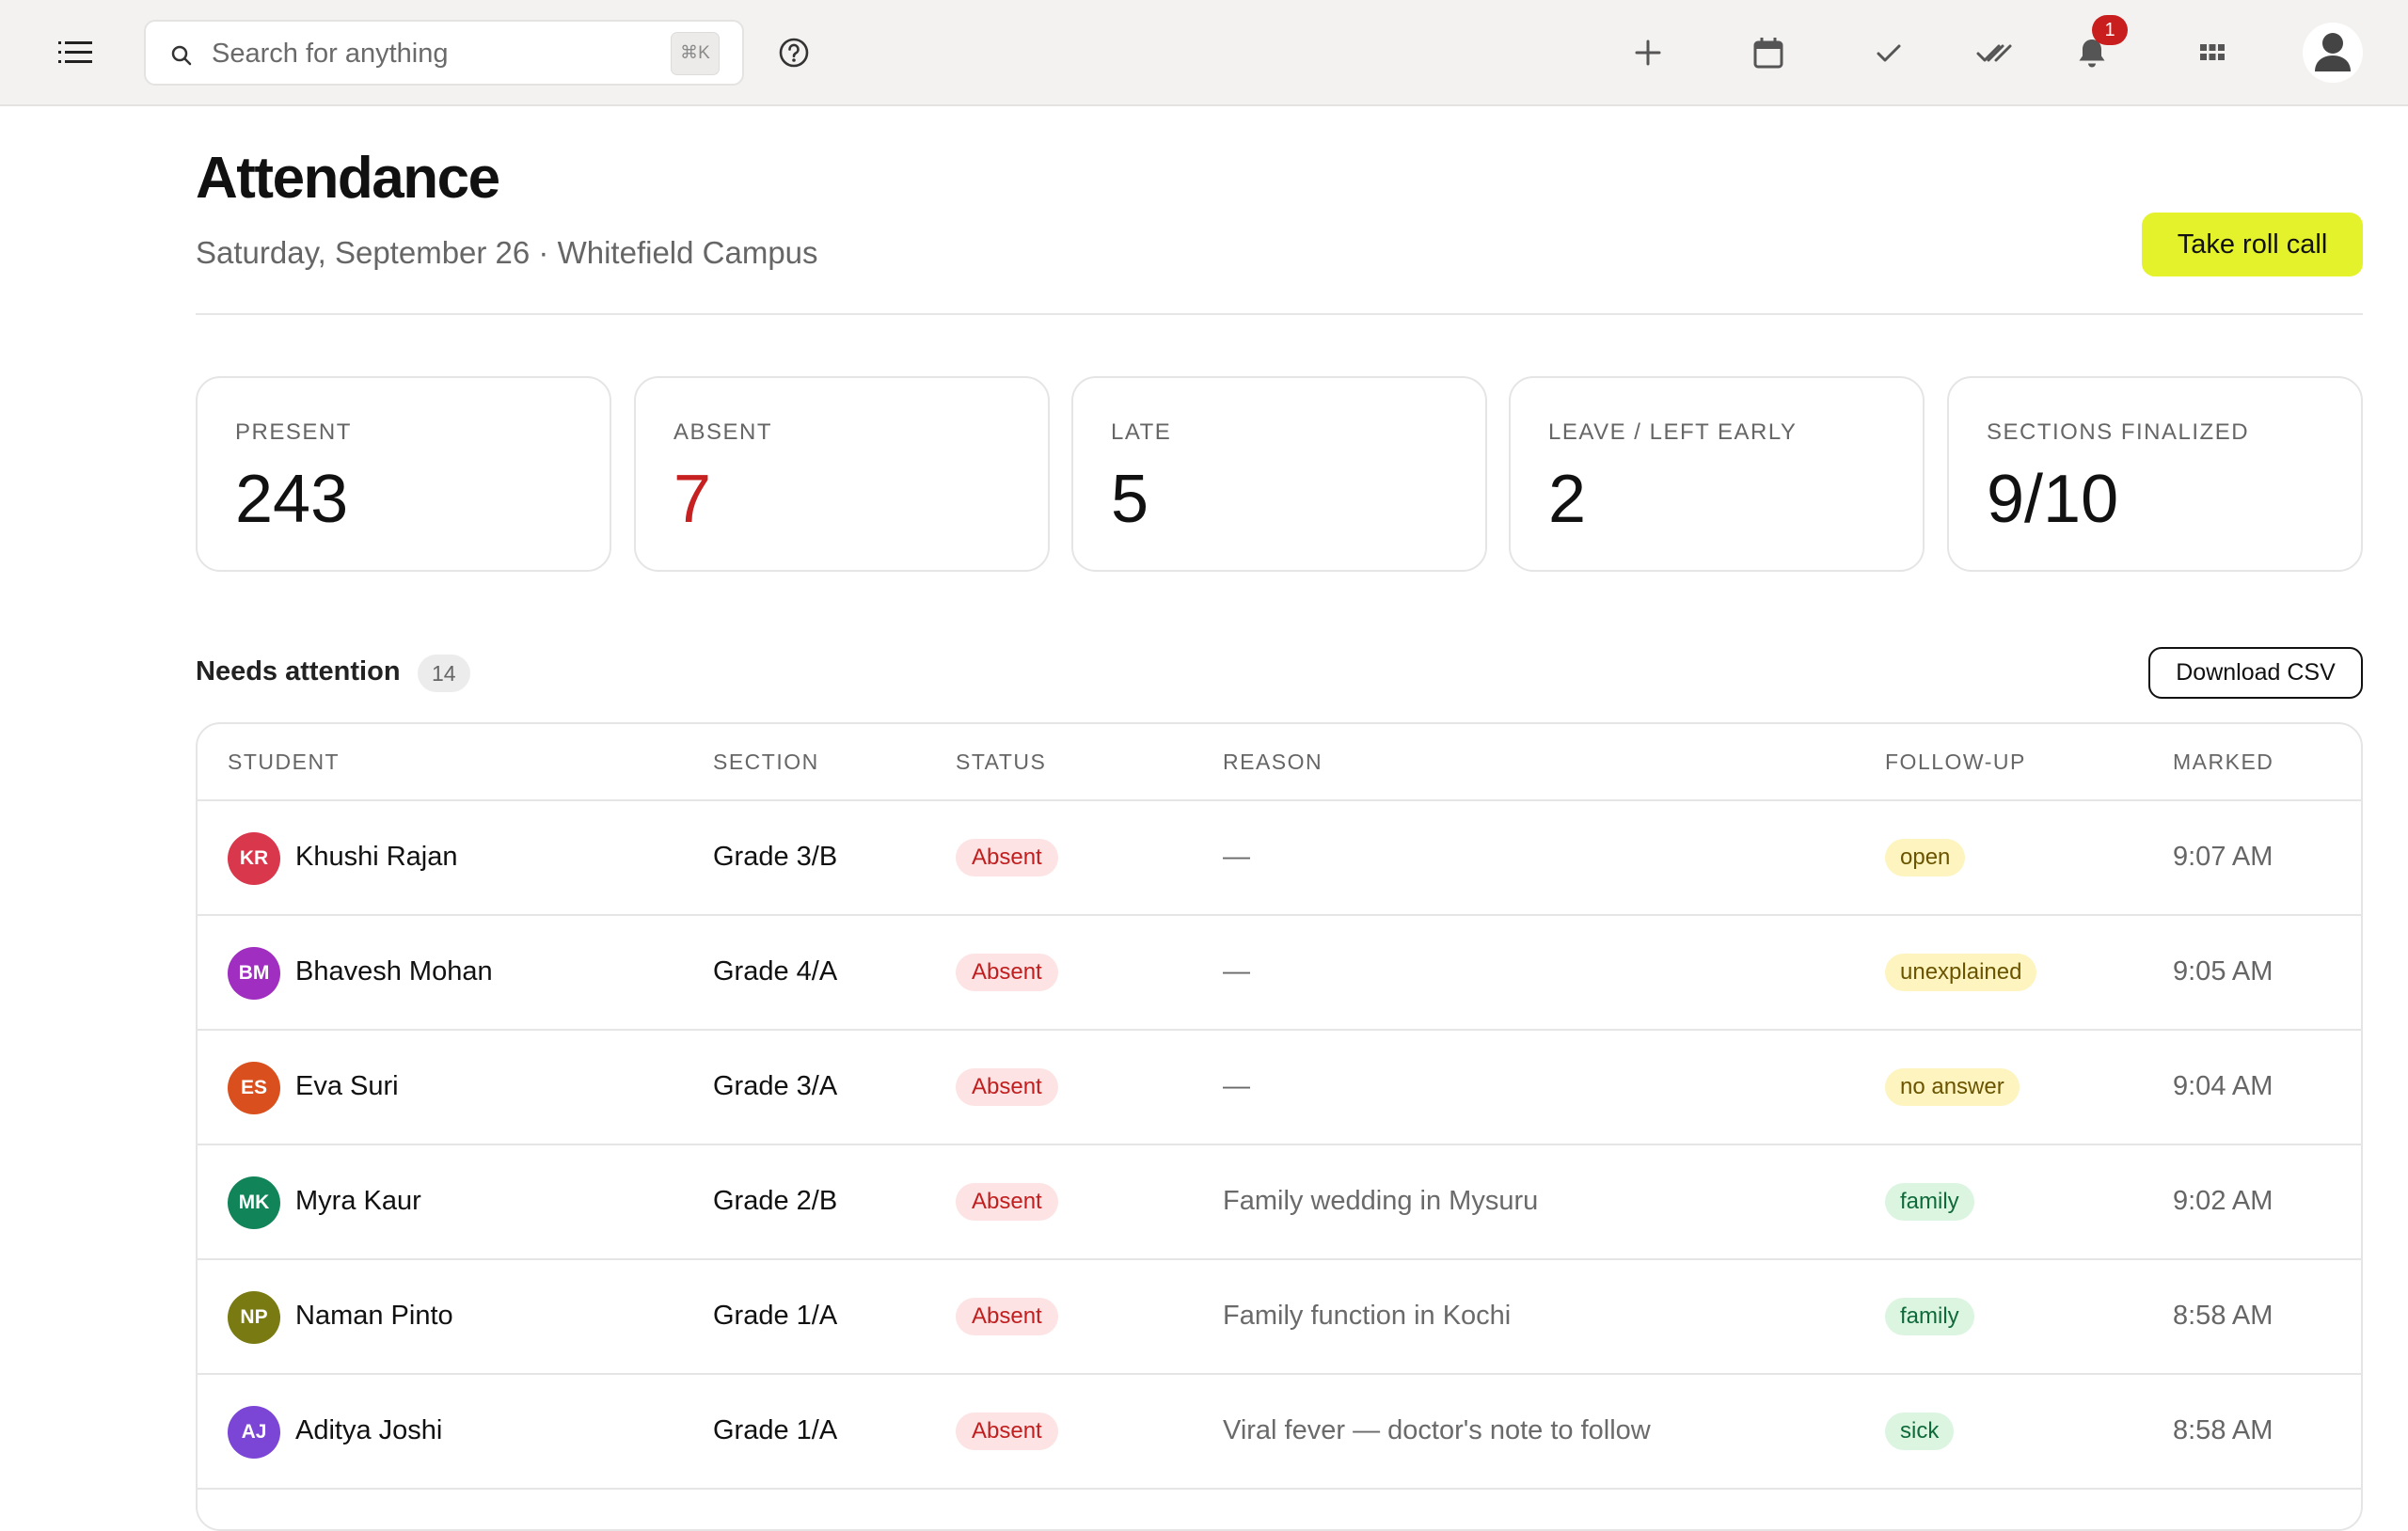  Describe the element at coordinates (2212, 52) in the screenshot. I see `apps-grid-icon` at that location.